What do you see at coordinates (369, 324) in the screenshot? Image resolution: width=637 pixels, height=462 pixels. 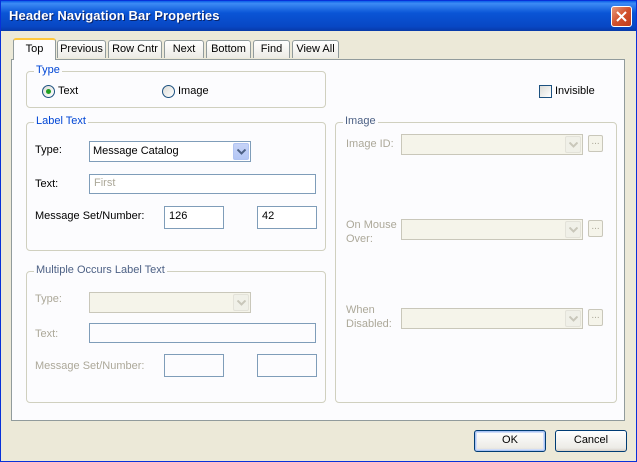 I see `when-disabled-label-line2: Disabled:` at bounding box center [369, 324].